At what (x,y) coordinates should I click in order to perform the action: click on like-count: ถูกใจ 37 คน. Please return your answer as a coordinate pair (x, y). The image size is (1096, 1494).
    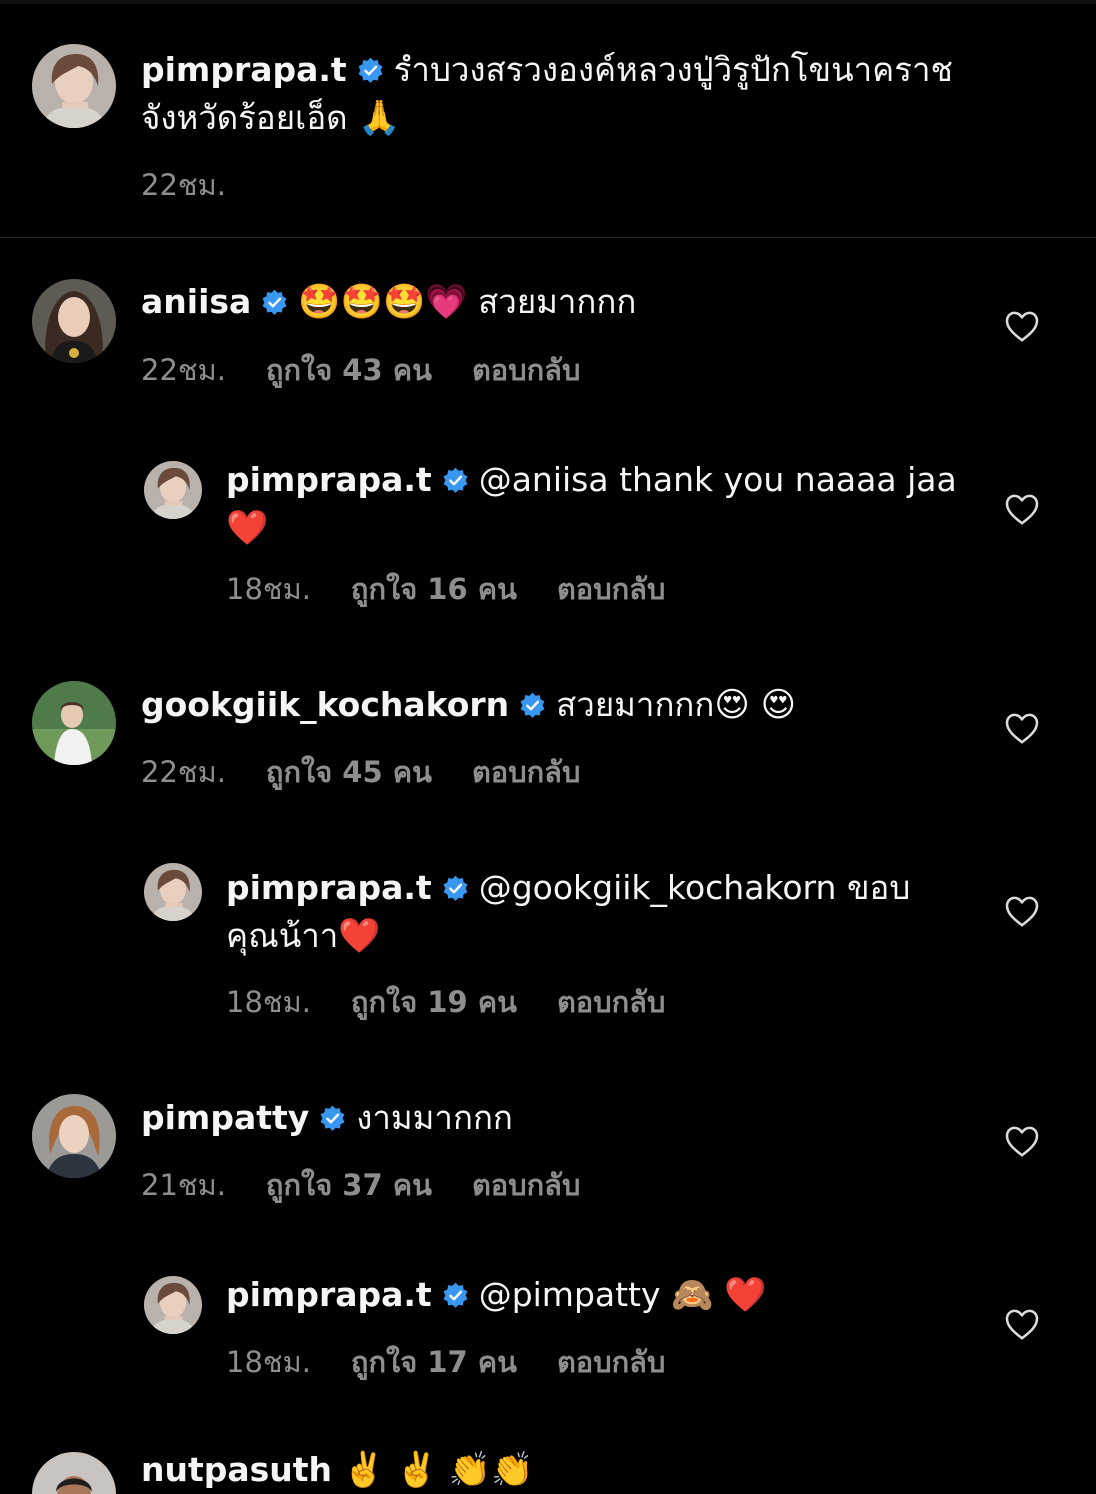
    Looking at the image, I should click on (349, 1185).